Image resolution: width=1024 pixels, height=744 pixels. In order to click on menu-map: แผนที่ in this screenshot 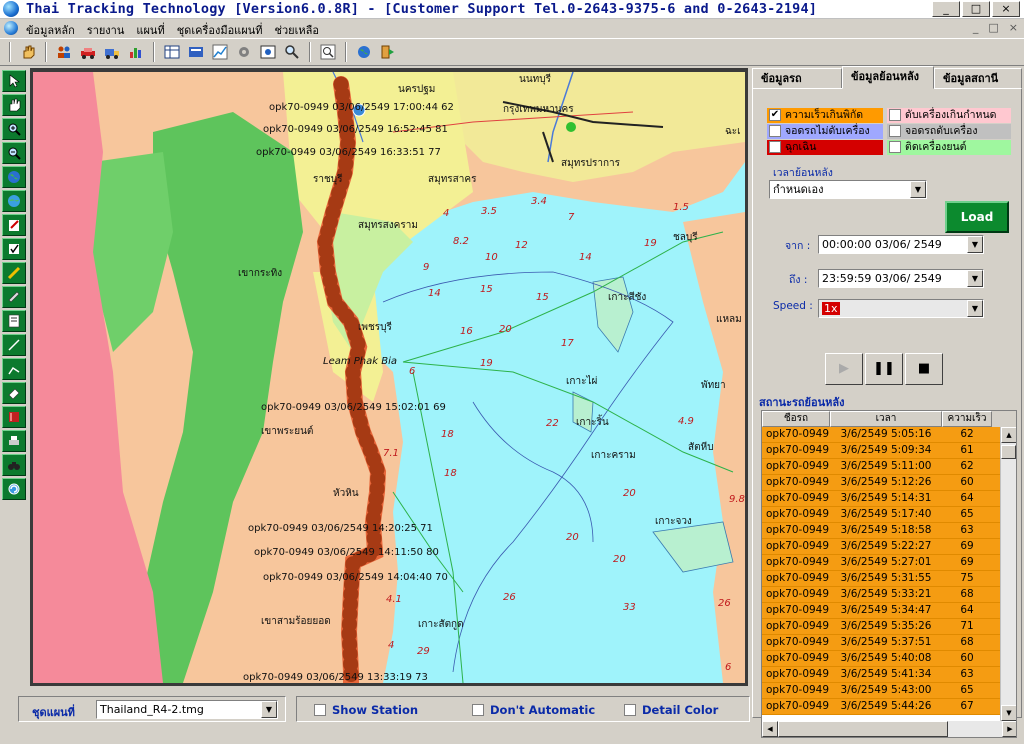, I will do `click(150, 30)`.